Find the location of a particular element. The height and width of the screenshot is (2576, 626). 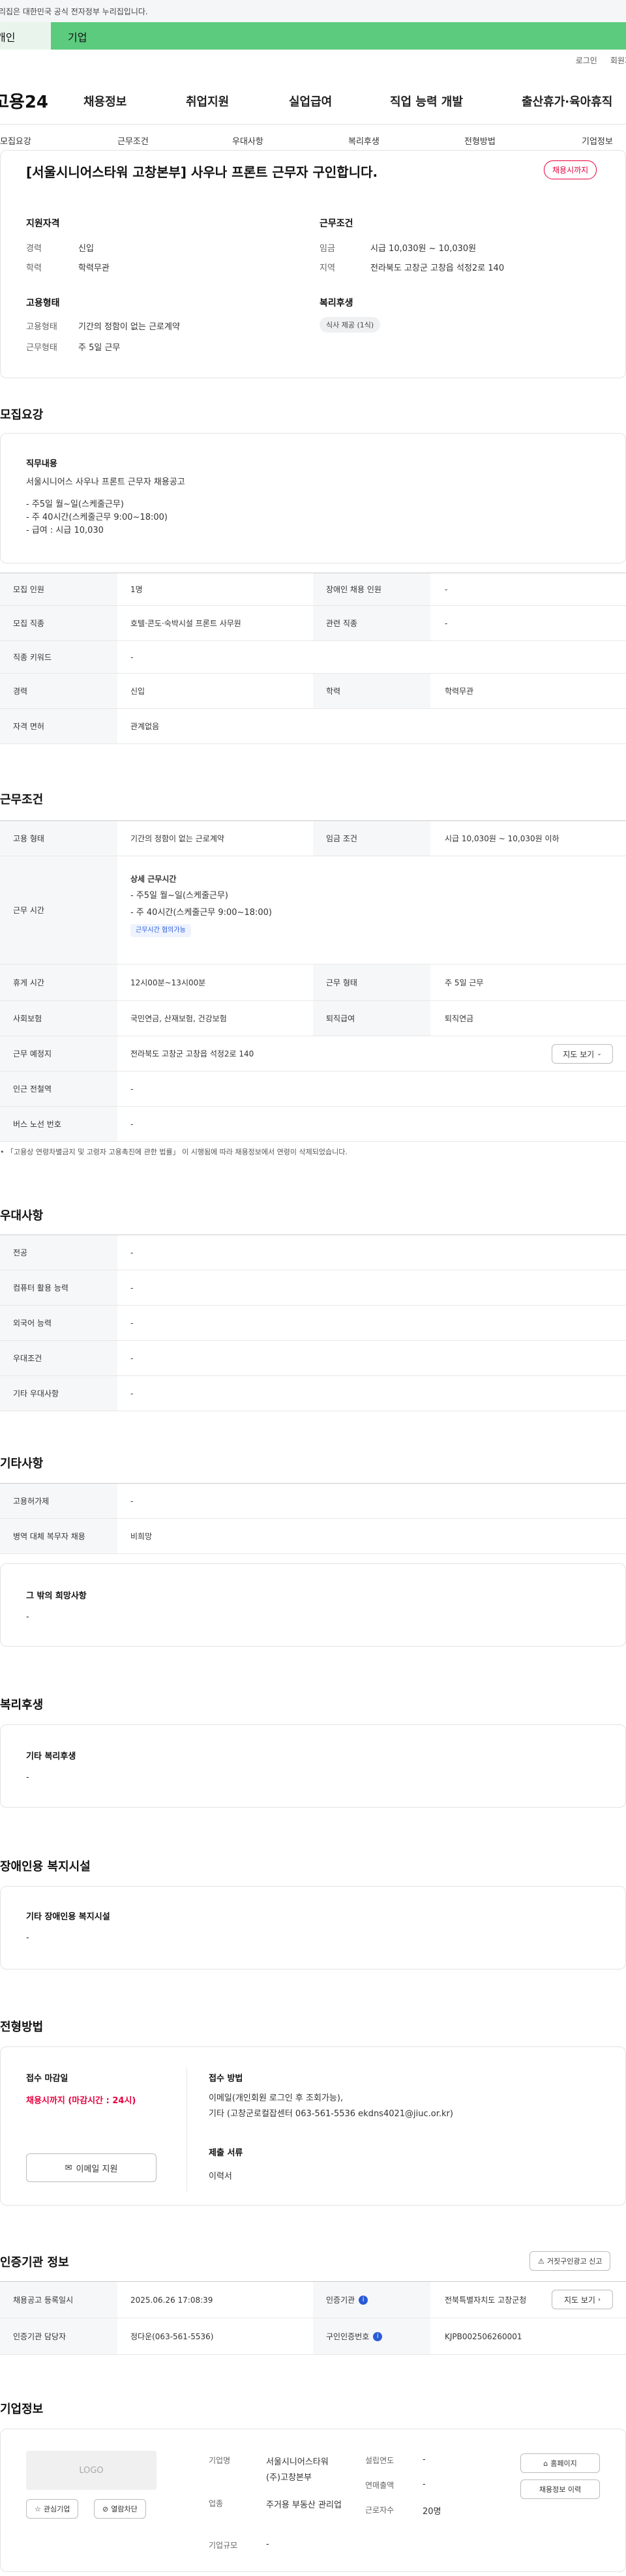

table-row: 기타 우대사항 - is located at coordinates (313, 1393).